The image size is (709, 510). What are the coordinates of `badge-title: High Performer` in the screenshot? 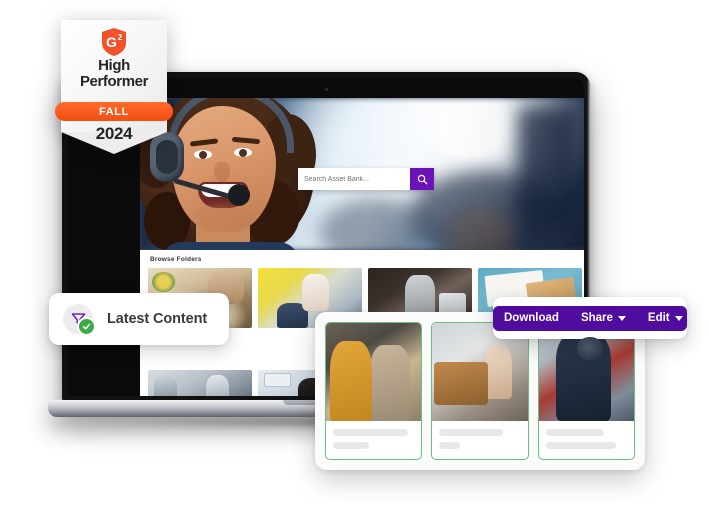 It's located at (114, 73).